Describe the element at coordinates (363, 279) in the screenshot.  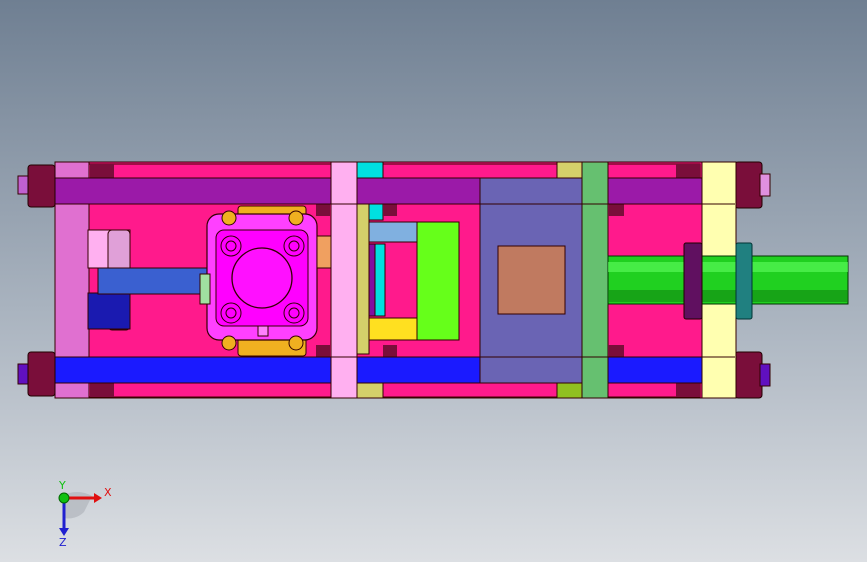
I see `olive-plate` at that location.